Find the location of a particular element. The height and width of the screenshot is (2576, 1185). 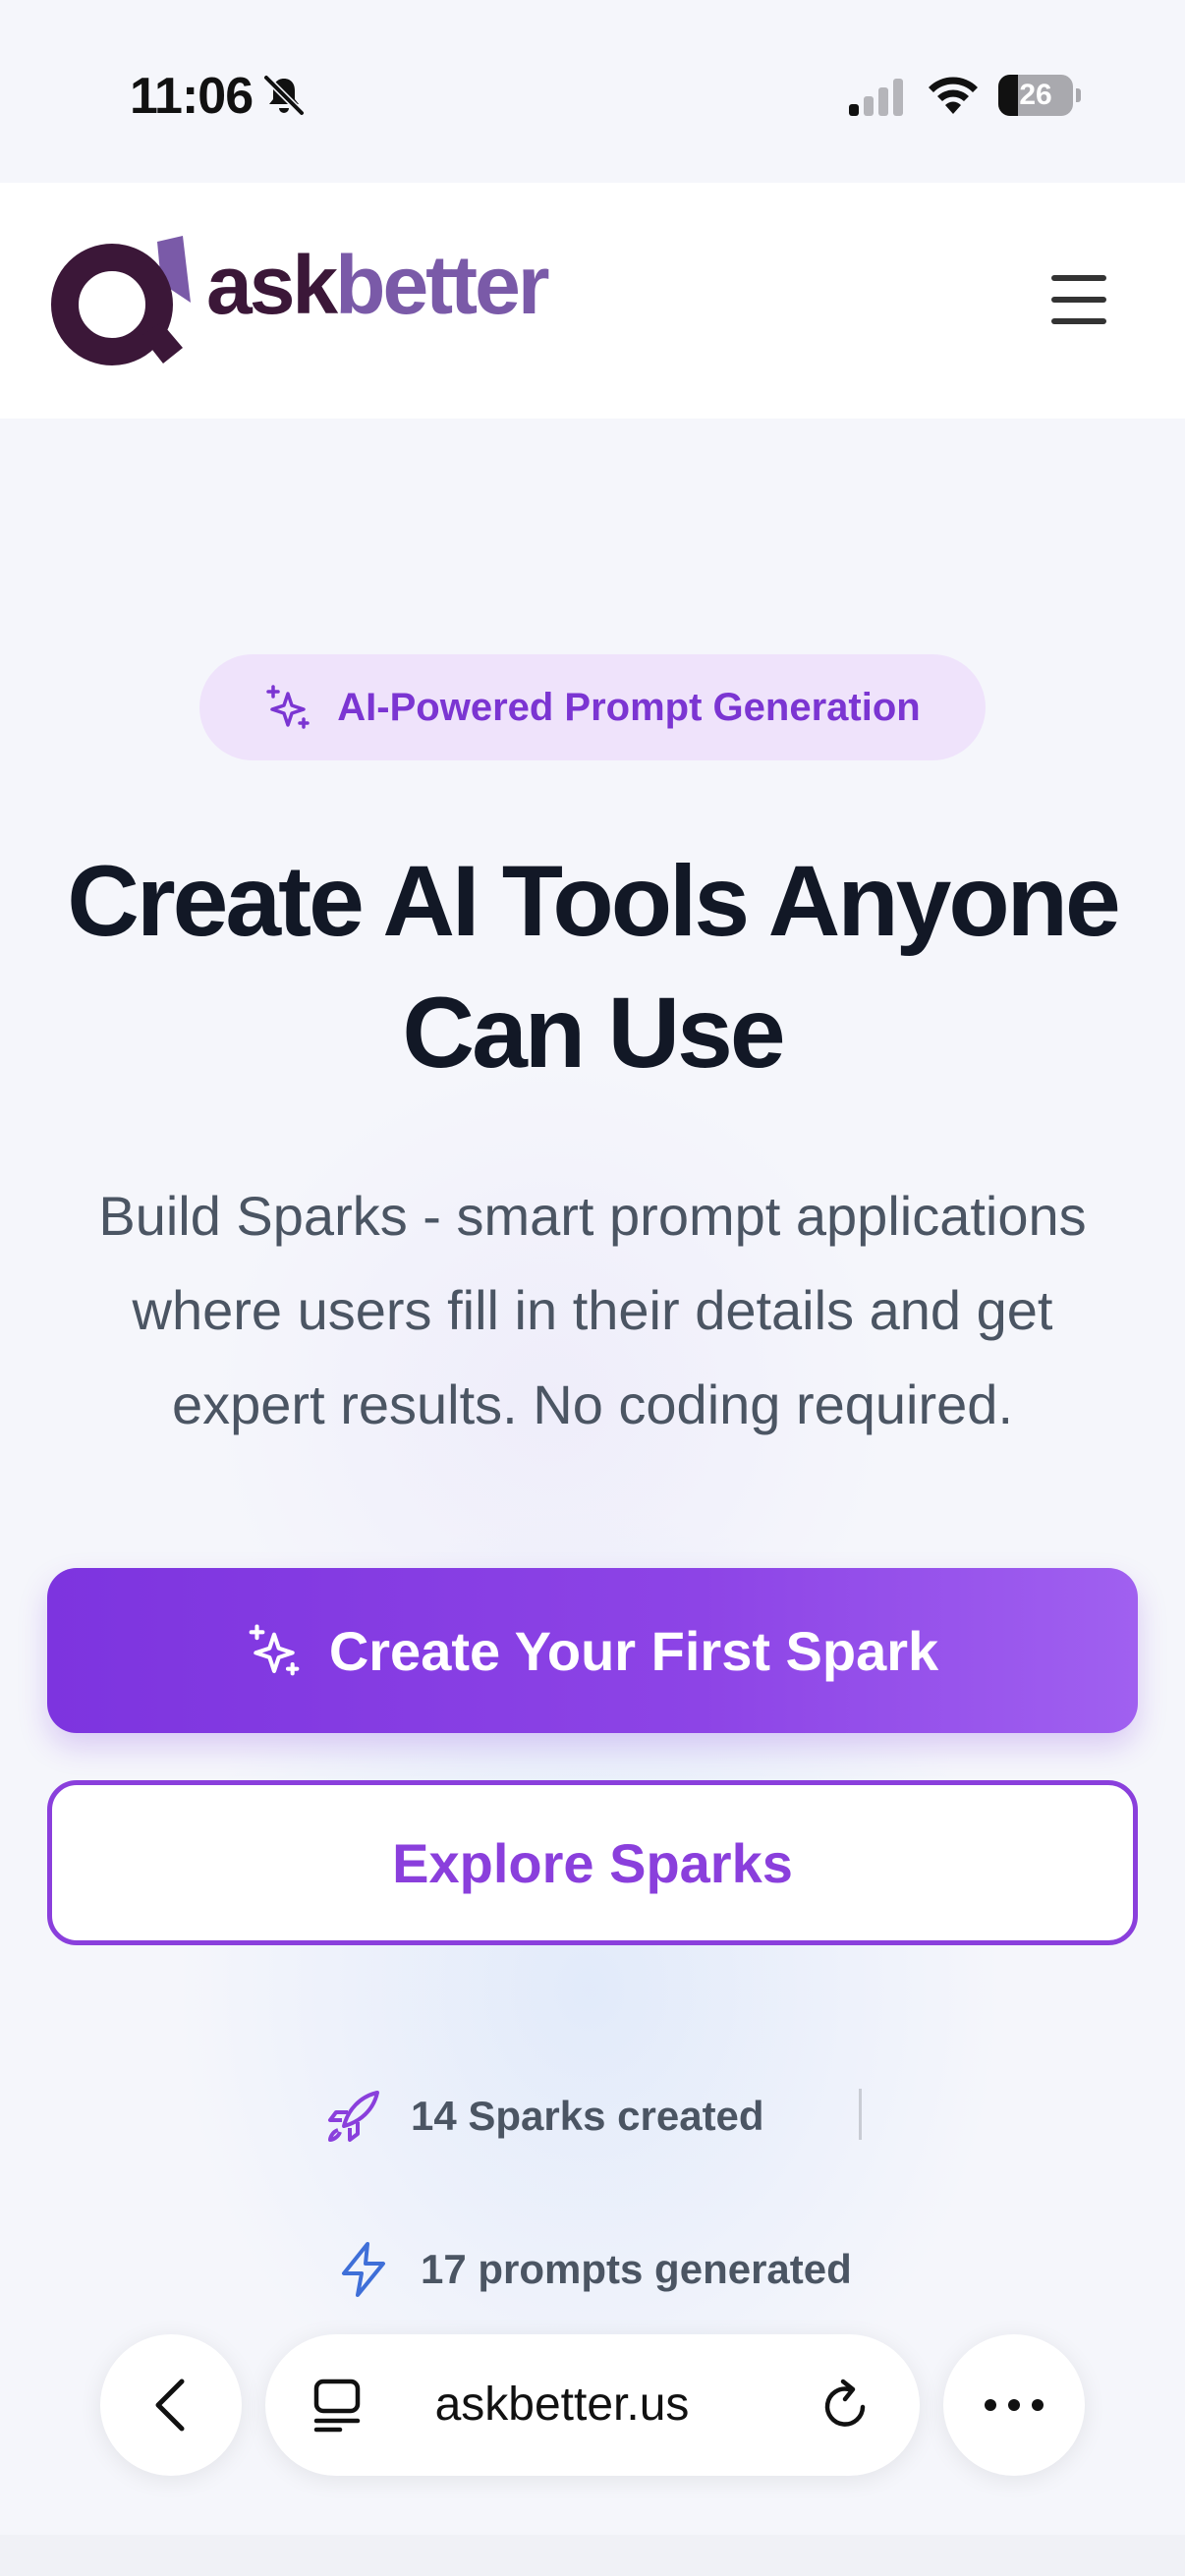

reload-icon is located at coordinates (847, 2405).